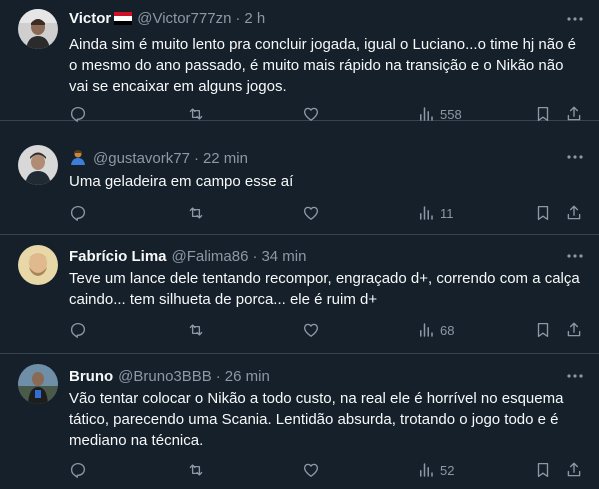 Image resolution: width=599 pixels, height=489 pixels. Describe the element at coordinates (123, 18) in the screenshot. I see `egypt-flag-icon` at that location.